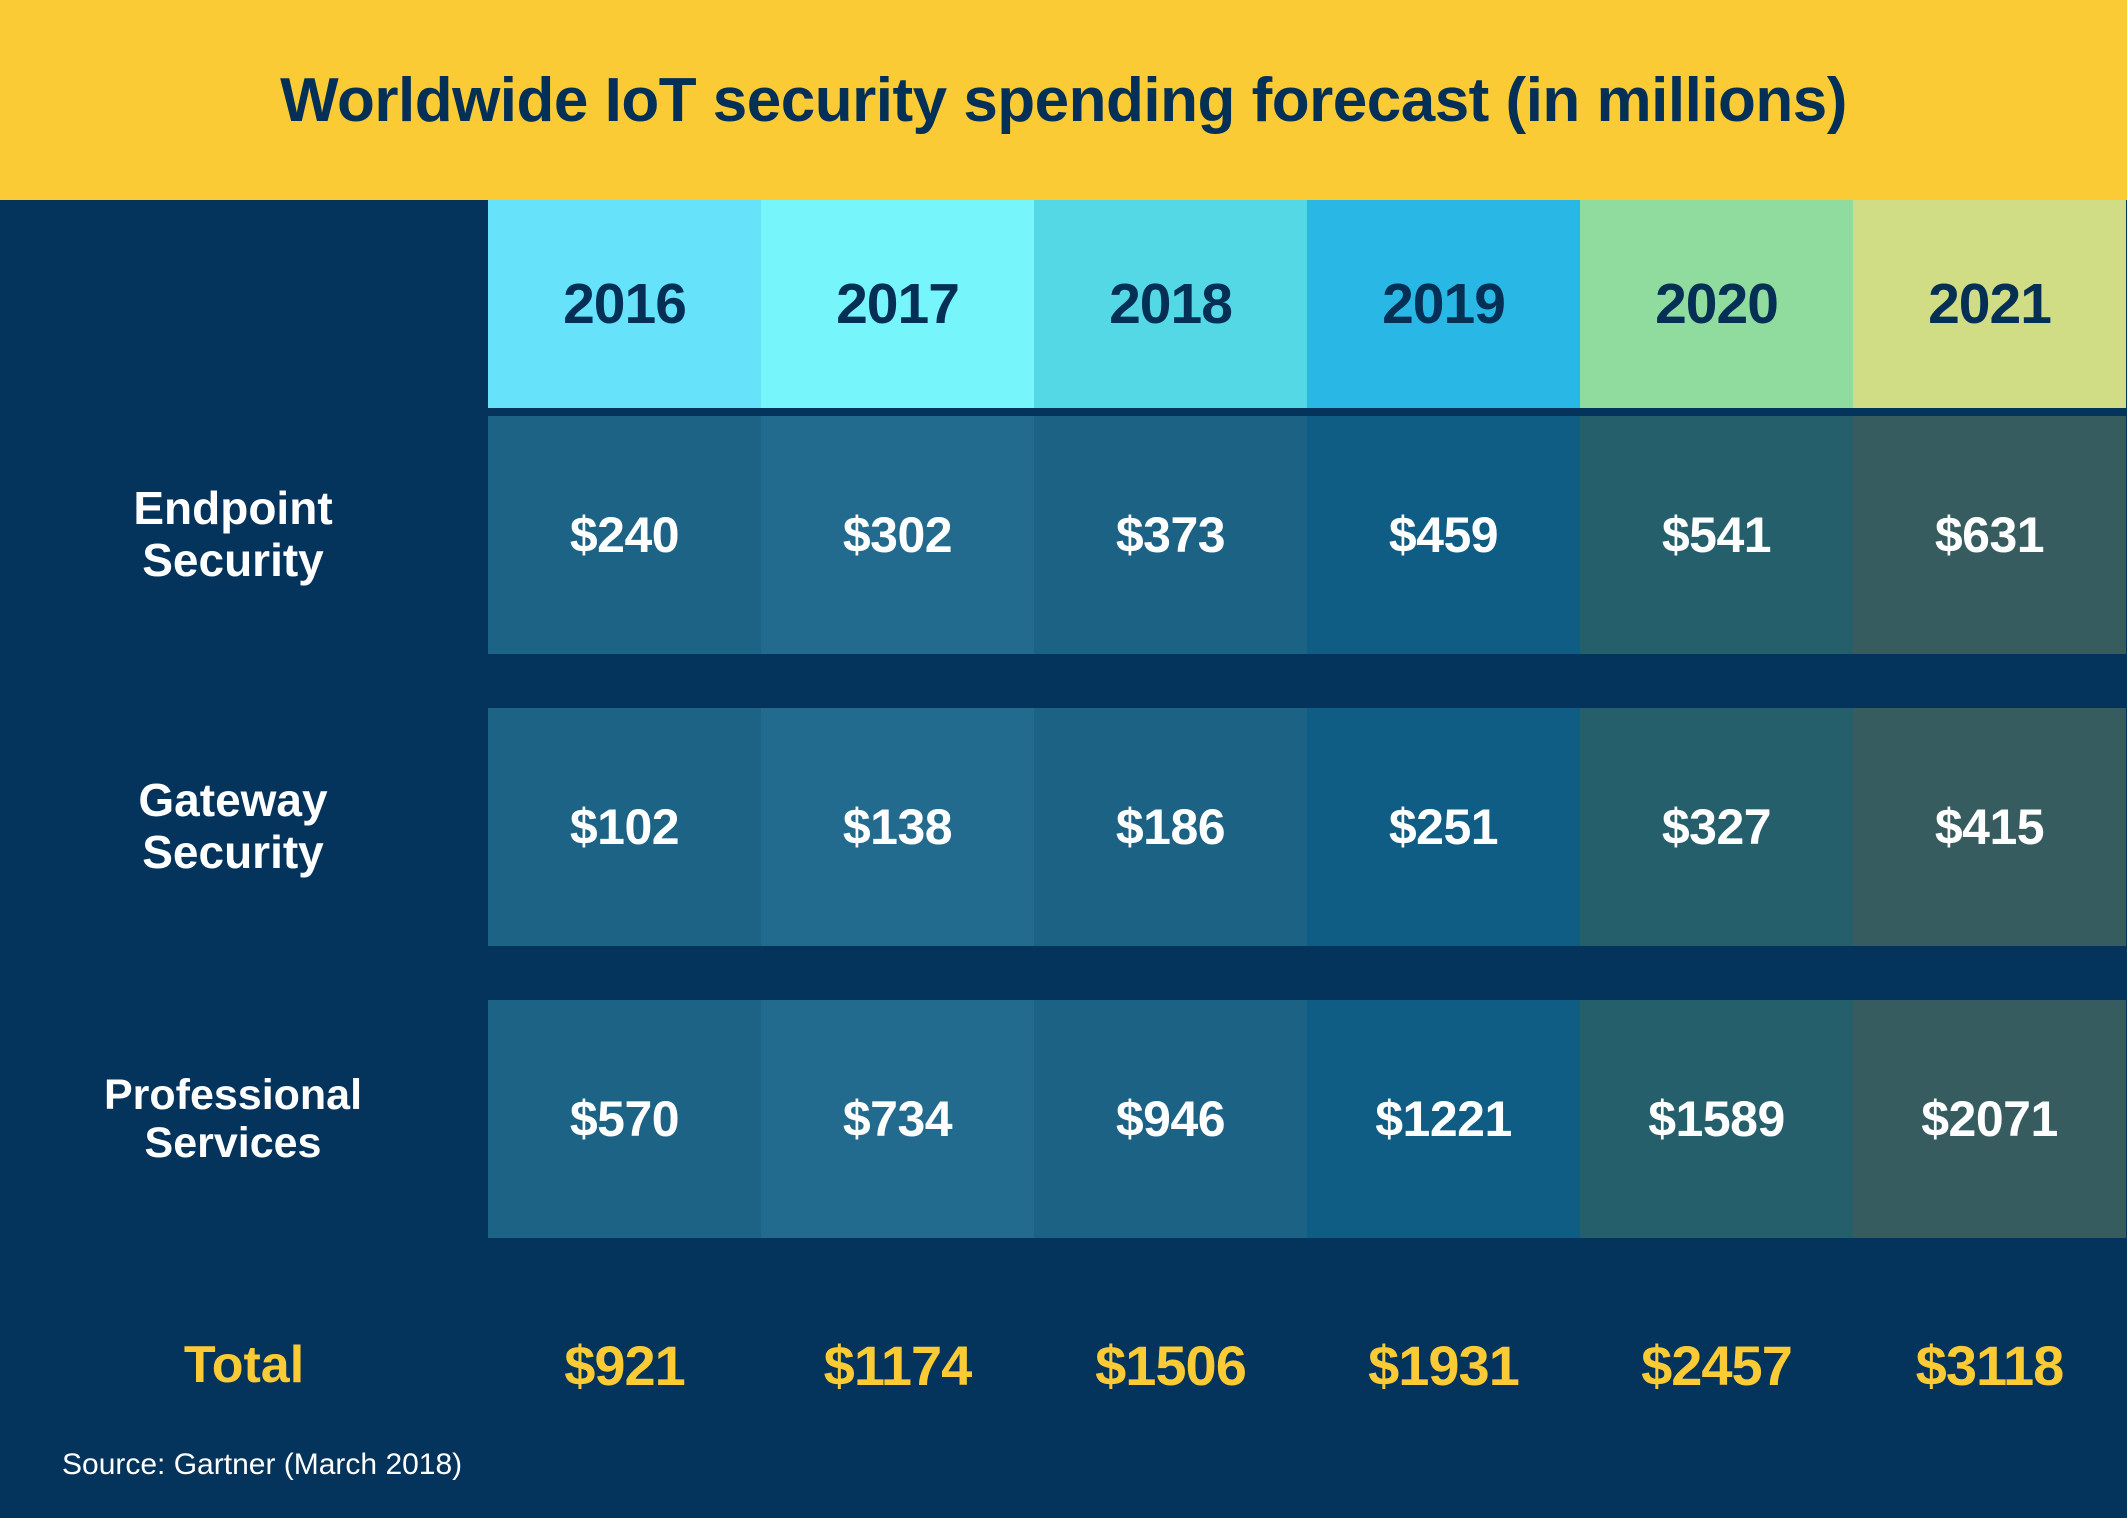  I want to click on table-cell: $138, so click(897, 827).